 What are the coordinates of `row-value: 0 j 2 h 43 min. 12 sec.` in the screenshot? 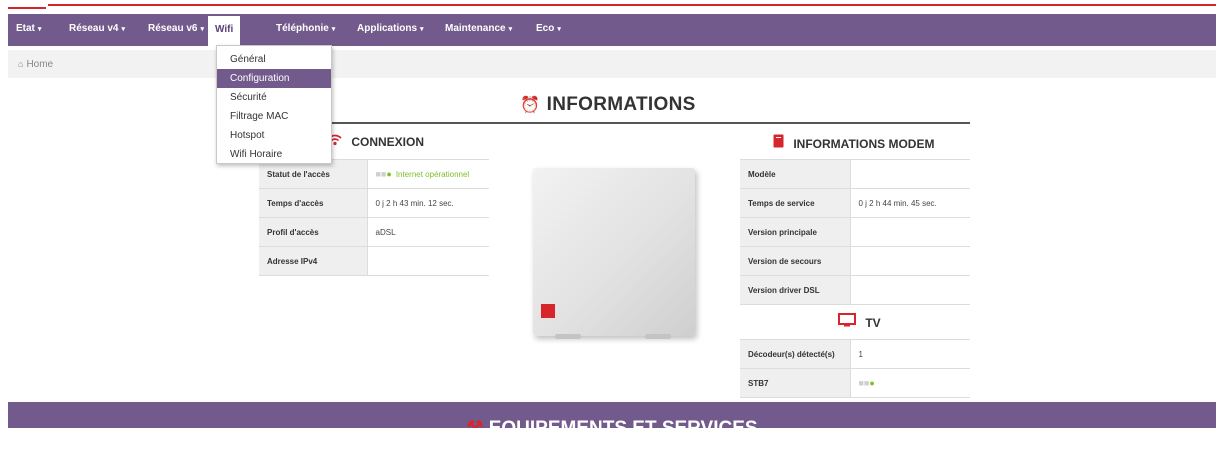 It's located at (428, 203).